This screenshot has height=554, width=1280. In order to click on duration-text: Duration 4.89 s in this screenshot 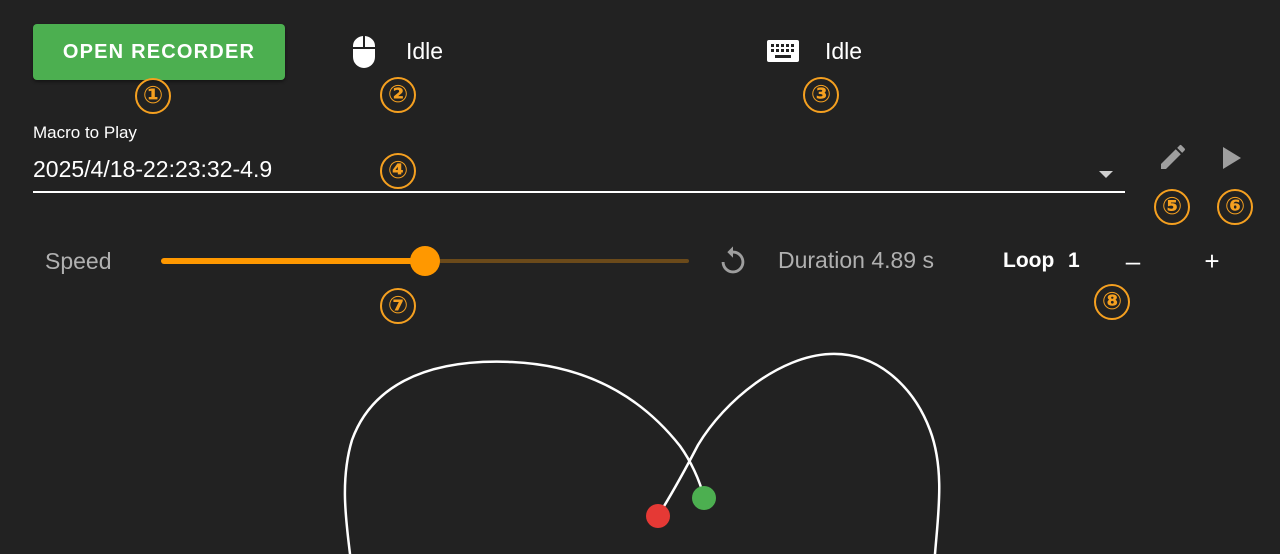, I will do `click(856, 260)`.